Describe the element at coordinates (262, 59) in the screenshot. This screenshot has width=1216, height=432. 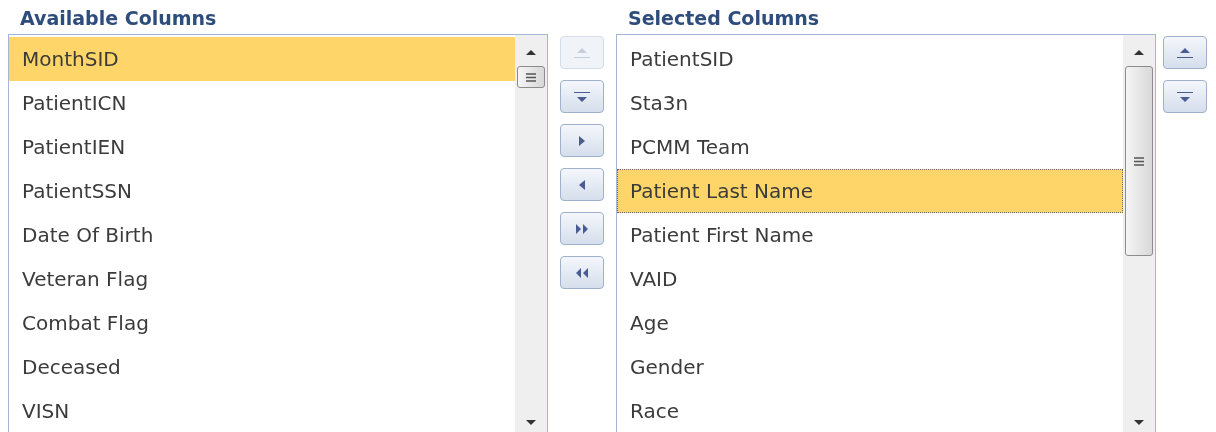
I see `list-item: MonthSID` at that location.